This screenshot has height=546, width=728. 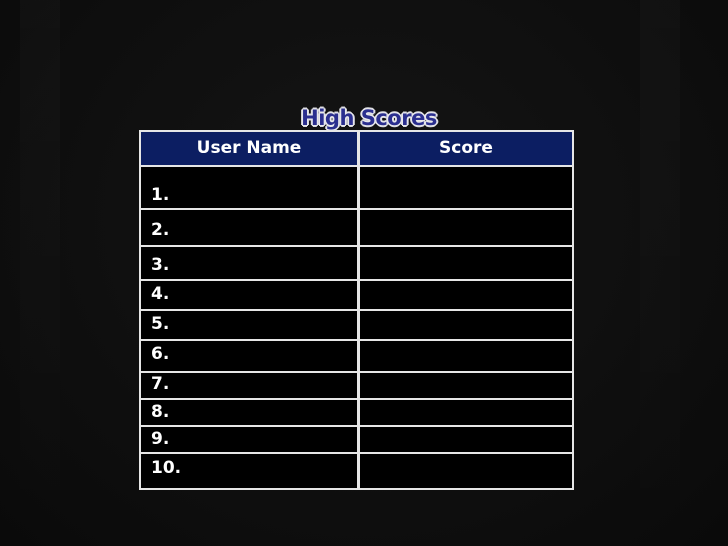 What do you see at coordinates (160, 265) in the screenshot?
I see `rank-label: 3.` at bounding box center [160, 265].